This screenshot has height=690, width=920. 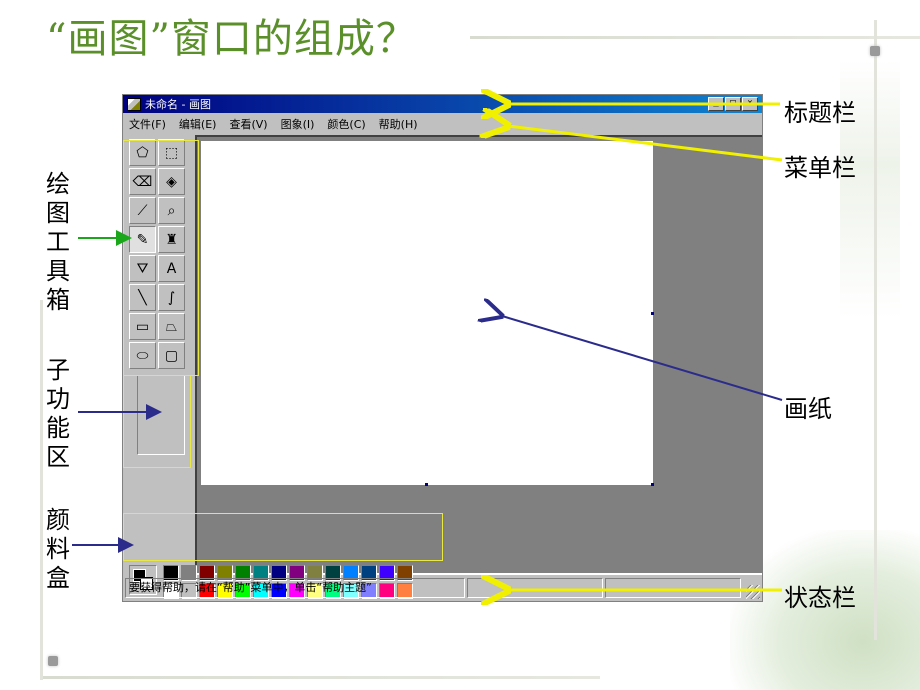 What do you see at coordinates (58, 413) in the screenshot?
I see `label-sub-function: 子功能区` at bounding box center [58, 413].